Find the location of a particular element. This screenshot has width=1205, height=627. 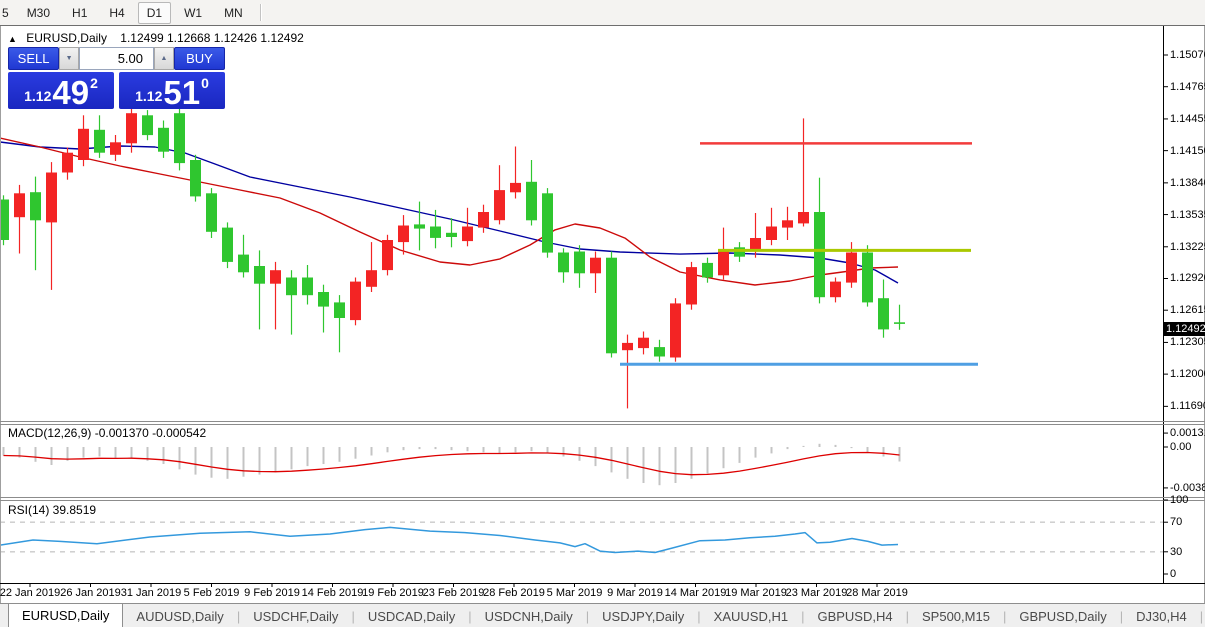

buy-price-pipette: 0 is located at coordinates (205, 83).